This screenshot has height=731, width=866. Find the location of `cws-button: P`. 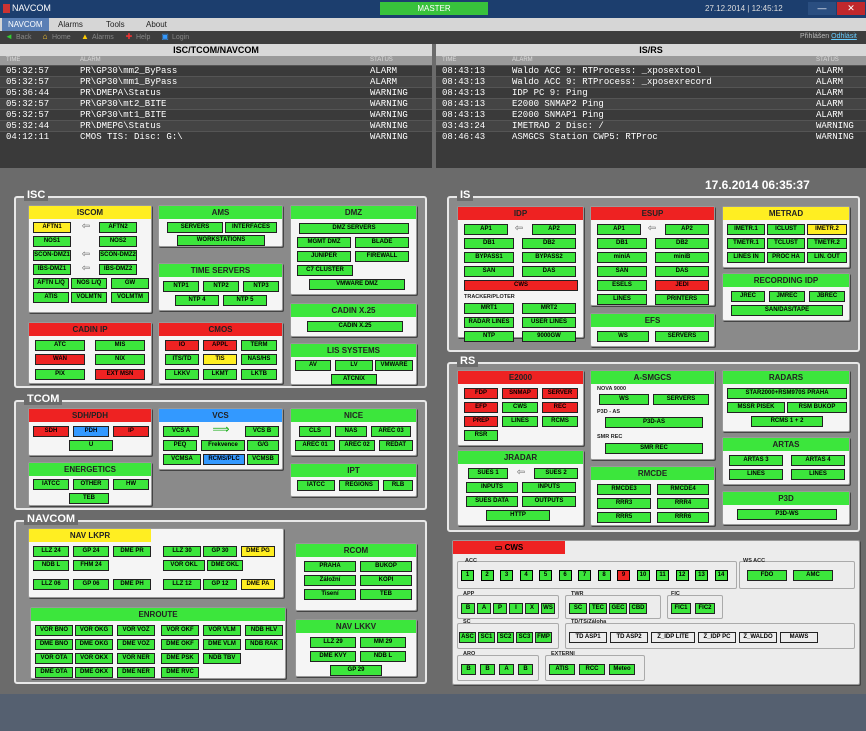

cws-button: P is located at coordinates (500, 608).